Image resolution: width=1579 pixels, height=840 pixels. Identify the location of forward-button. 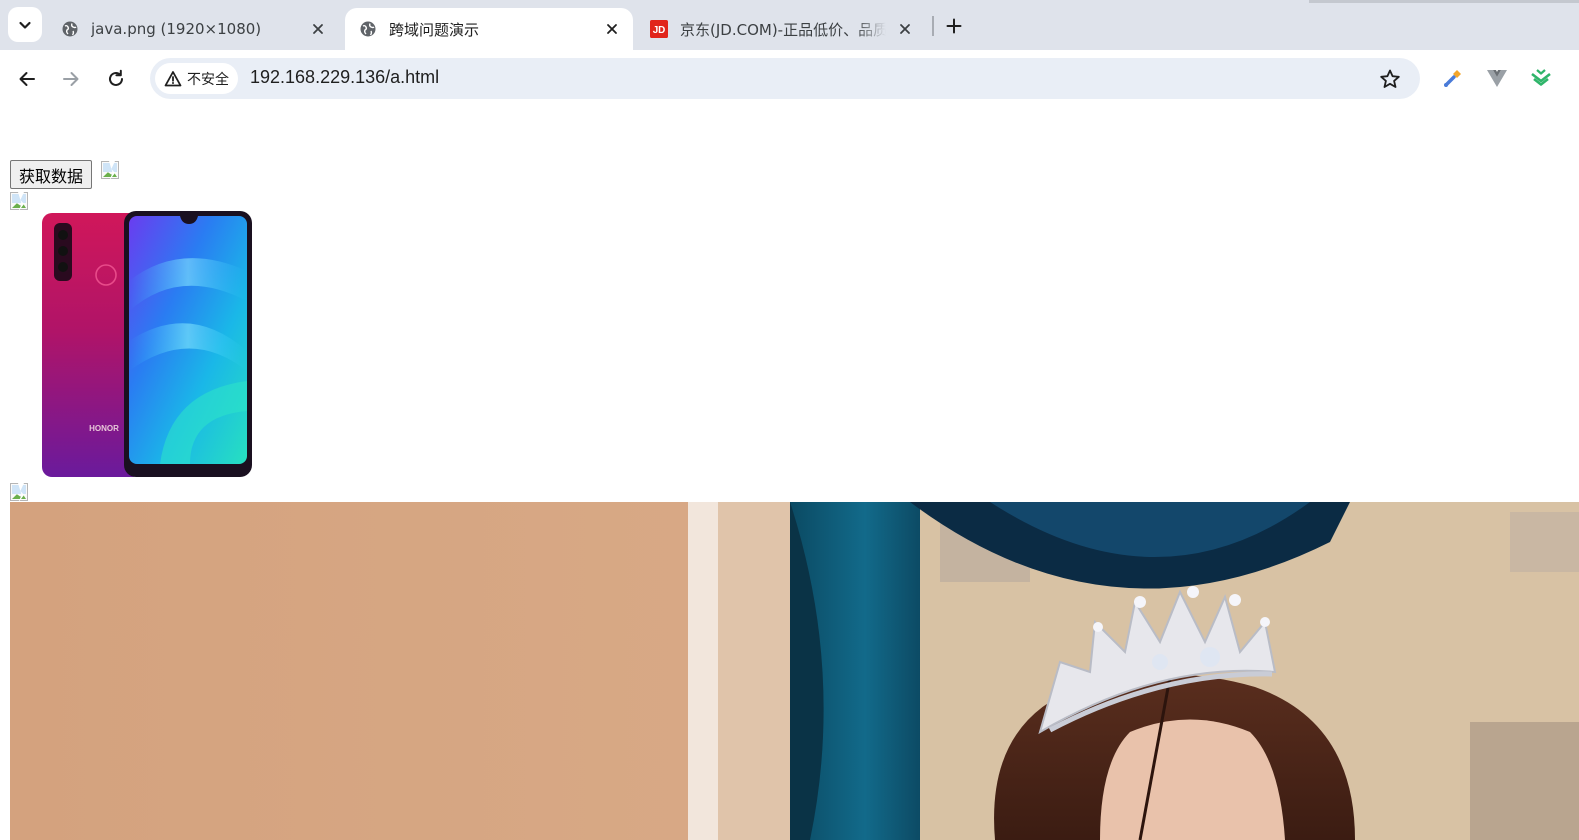
(71, 79).